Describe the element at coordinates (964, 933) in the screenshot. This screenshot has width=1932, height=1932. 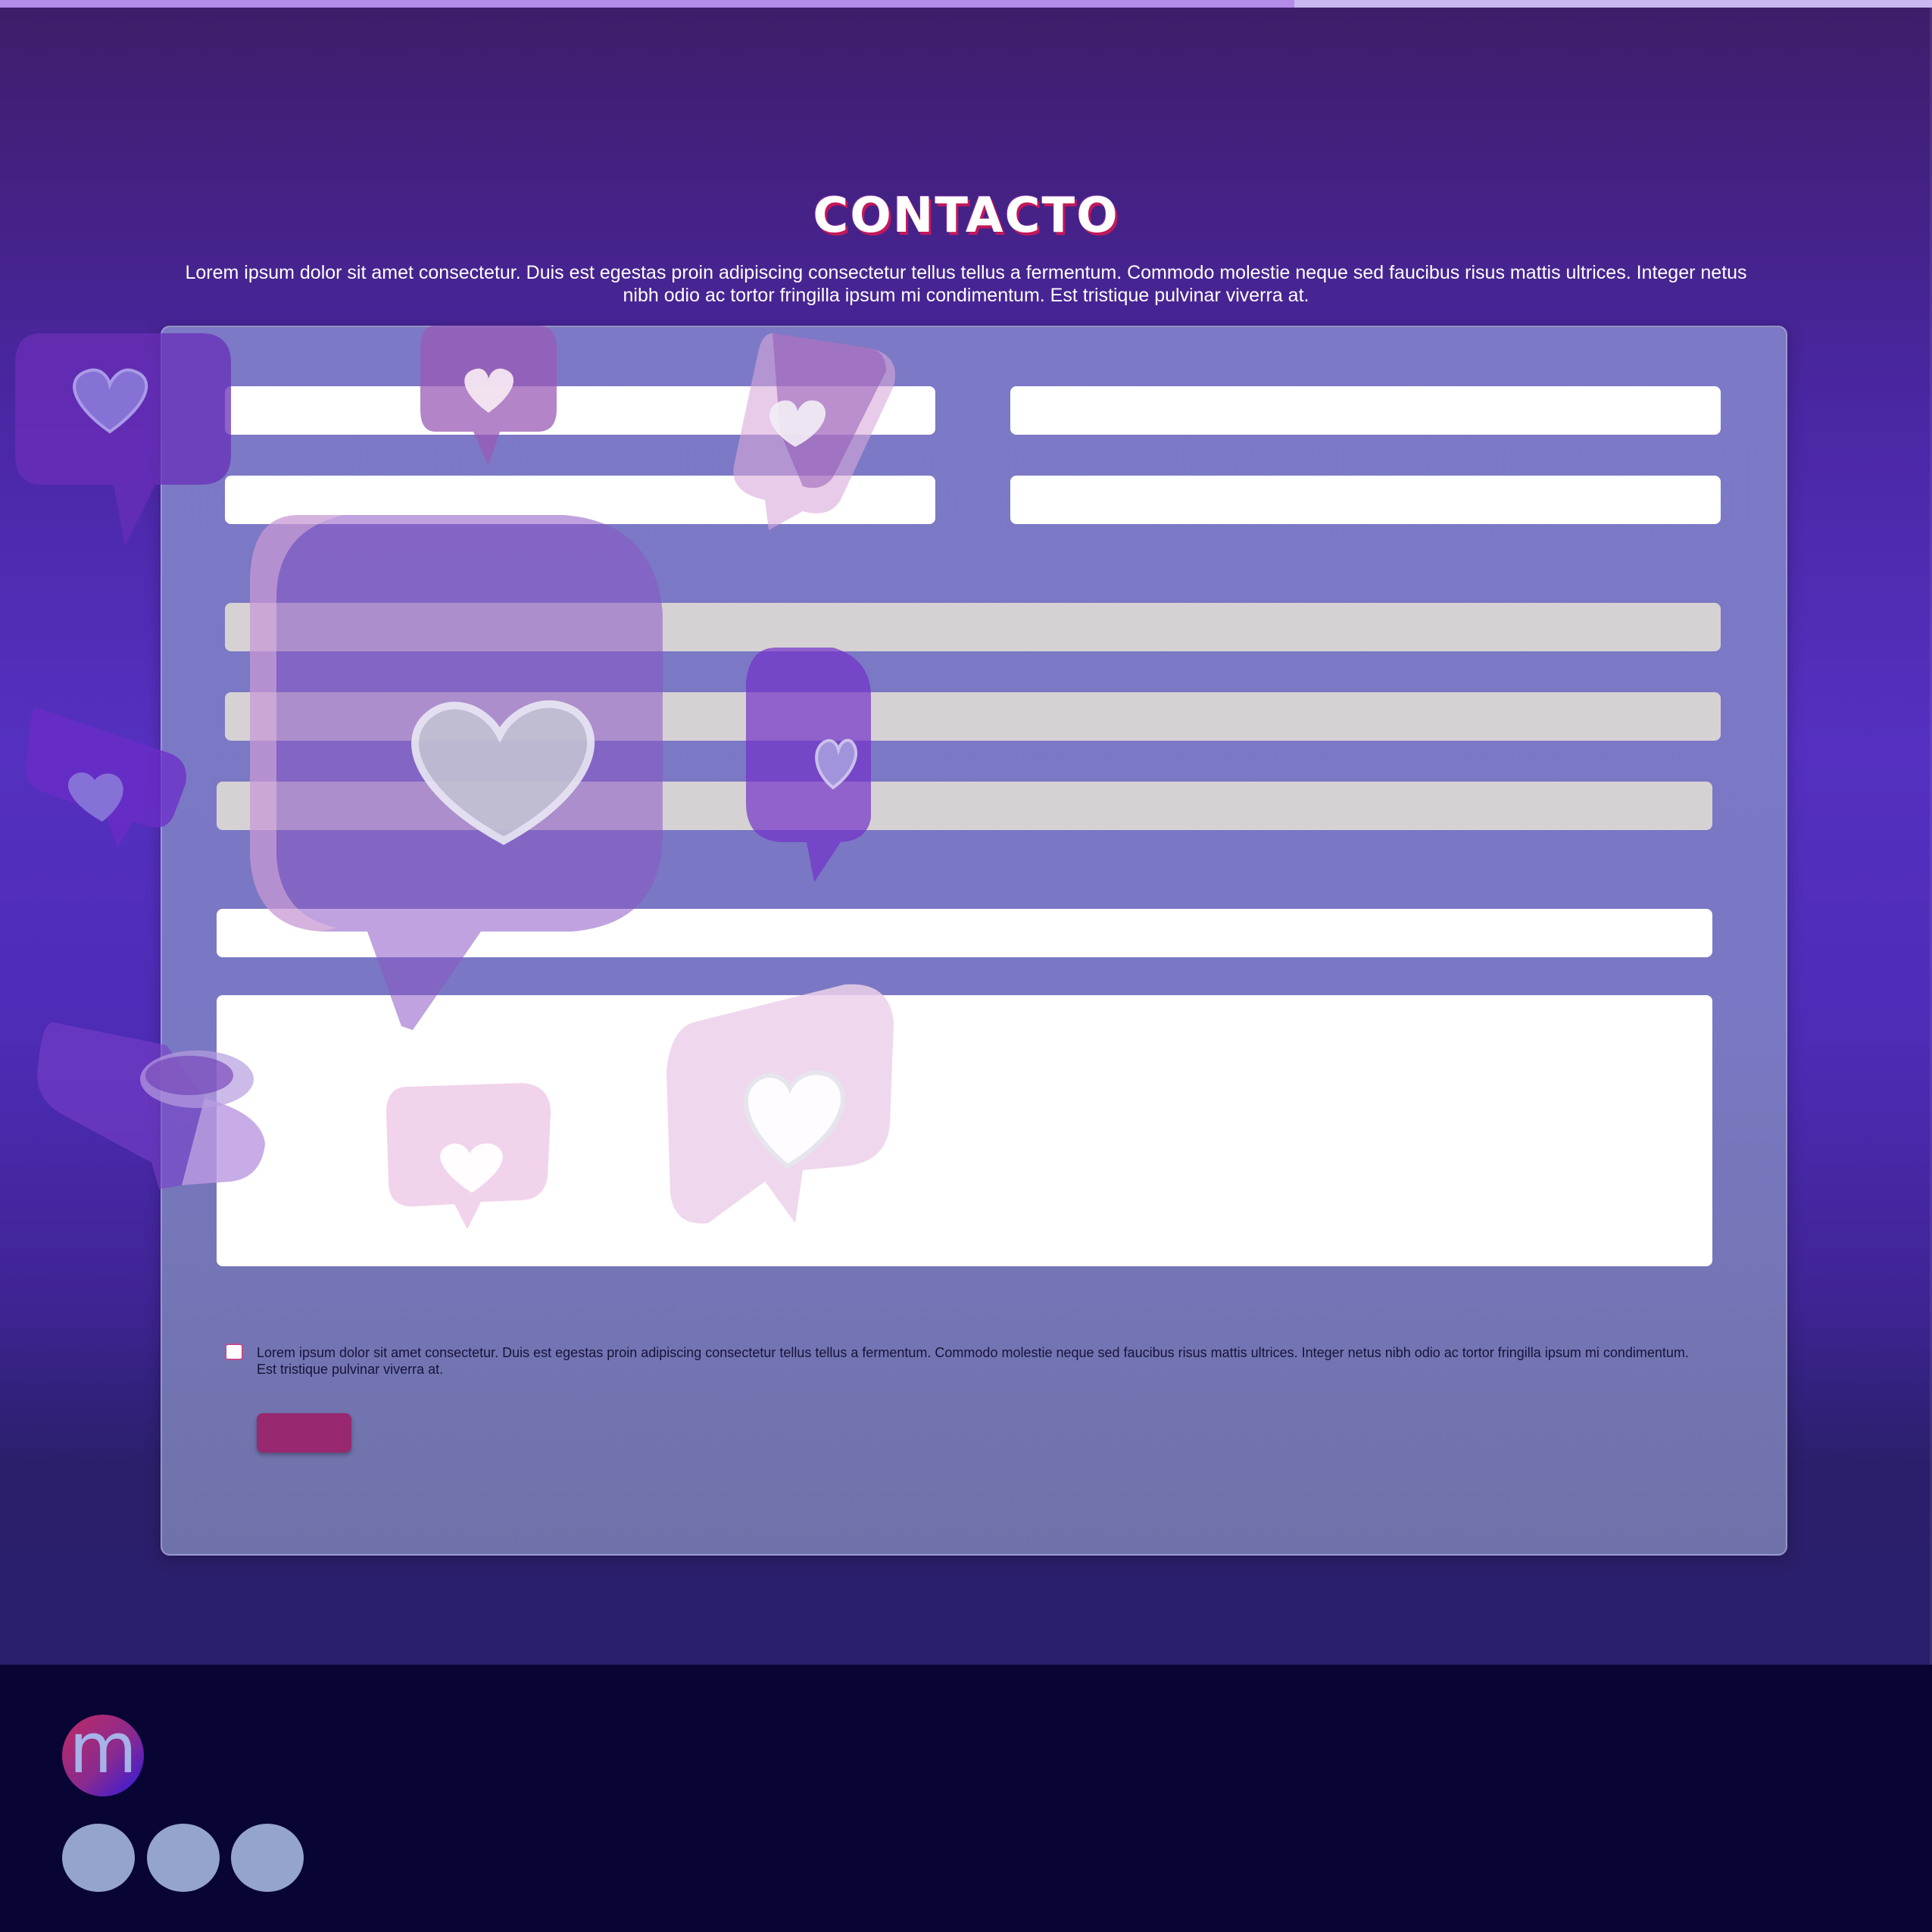
I see `subject-input` at that location.